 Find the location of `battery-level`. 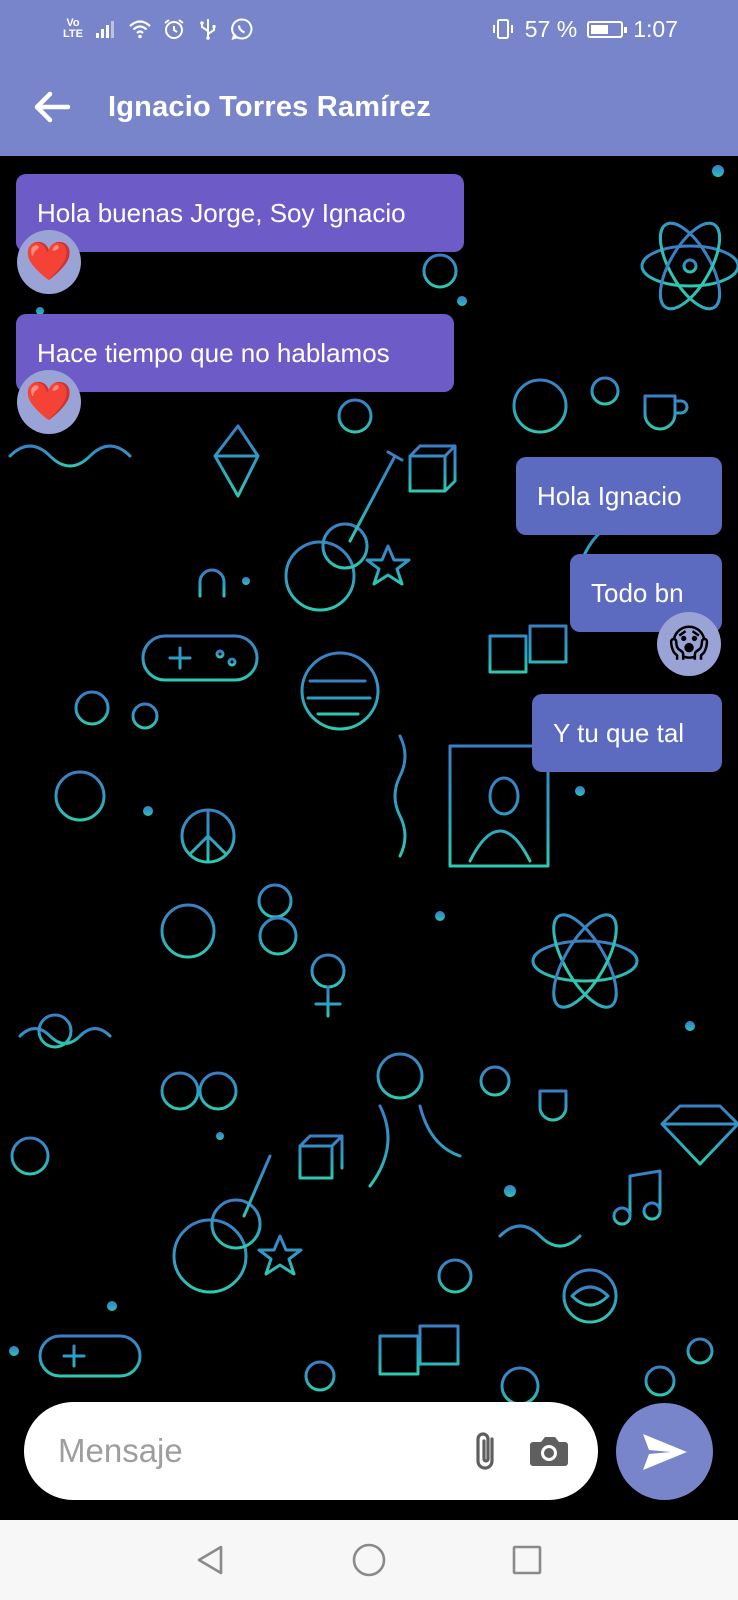

battery-level is located at coordinates (600, 29).